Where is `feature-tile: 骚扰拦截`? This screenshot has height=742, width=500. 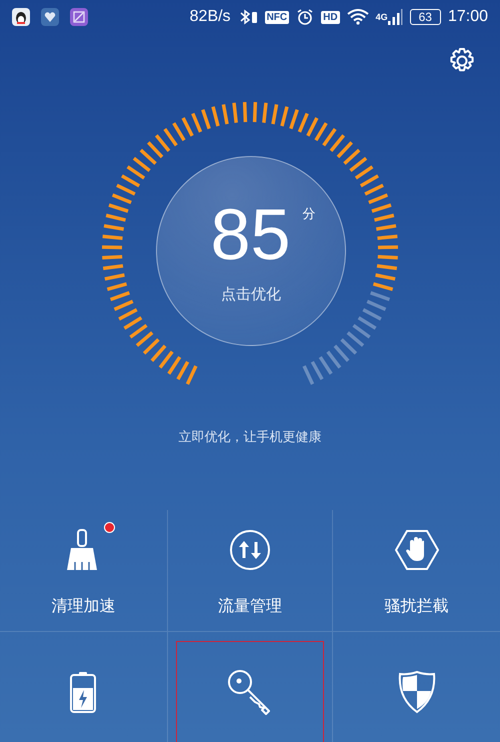
feature-tile: 骚扰拦截 is located at coordinates (416, 571).